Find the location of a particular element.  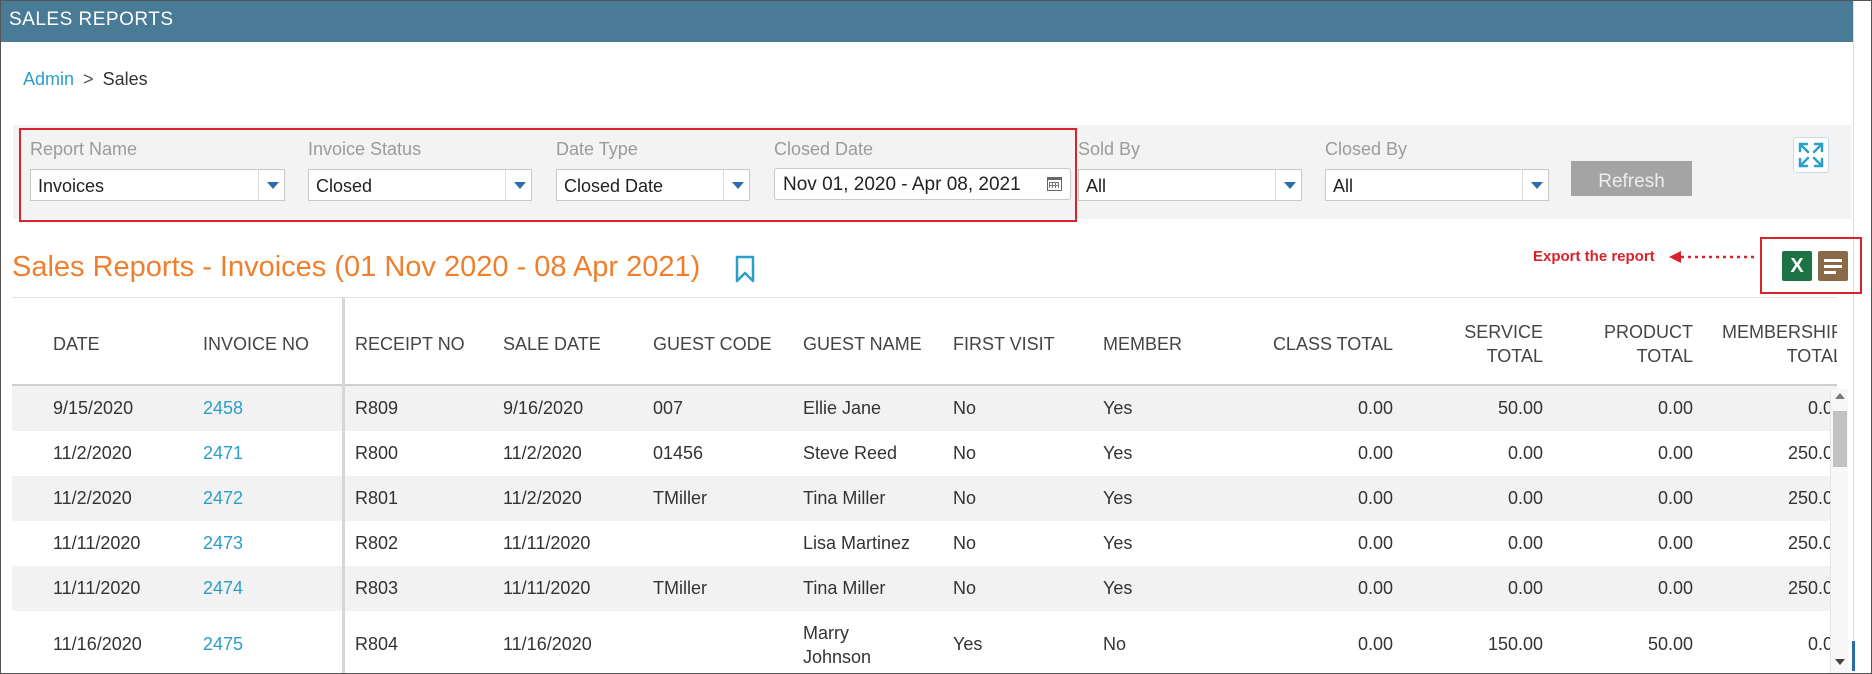

header-receipt-no: RECEIPT NO is located at coordinates (410, 344).